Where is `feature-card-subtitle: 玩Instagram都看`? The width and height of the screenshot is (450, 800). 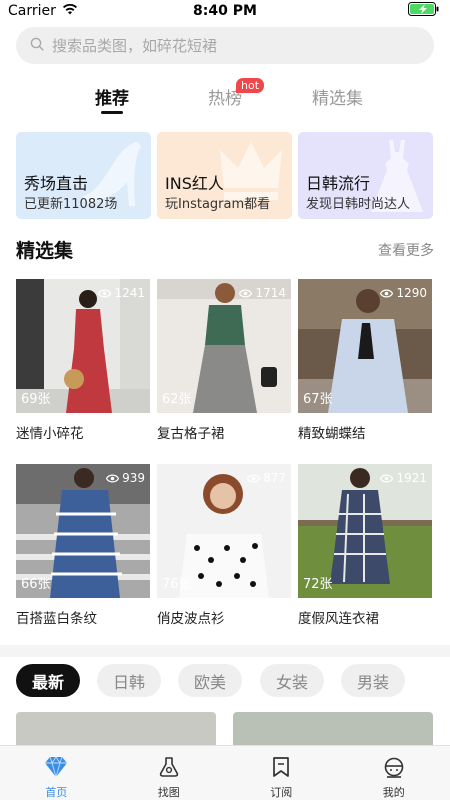 feature-card-subtitle: 玩Instagram都看 is located at coordinates (218, 204).